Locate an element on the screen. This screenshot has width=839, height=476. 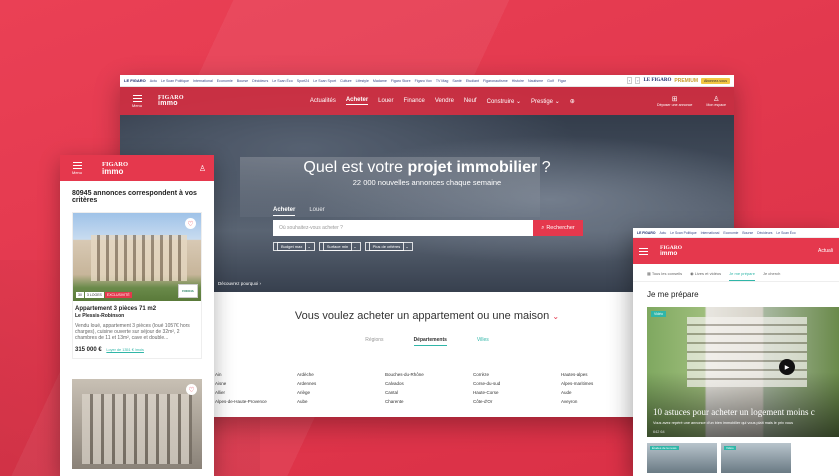
tab-acheter: Acheter is located at coordinates (284, 211).